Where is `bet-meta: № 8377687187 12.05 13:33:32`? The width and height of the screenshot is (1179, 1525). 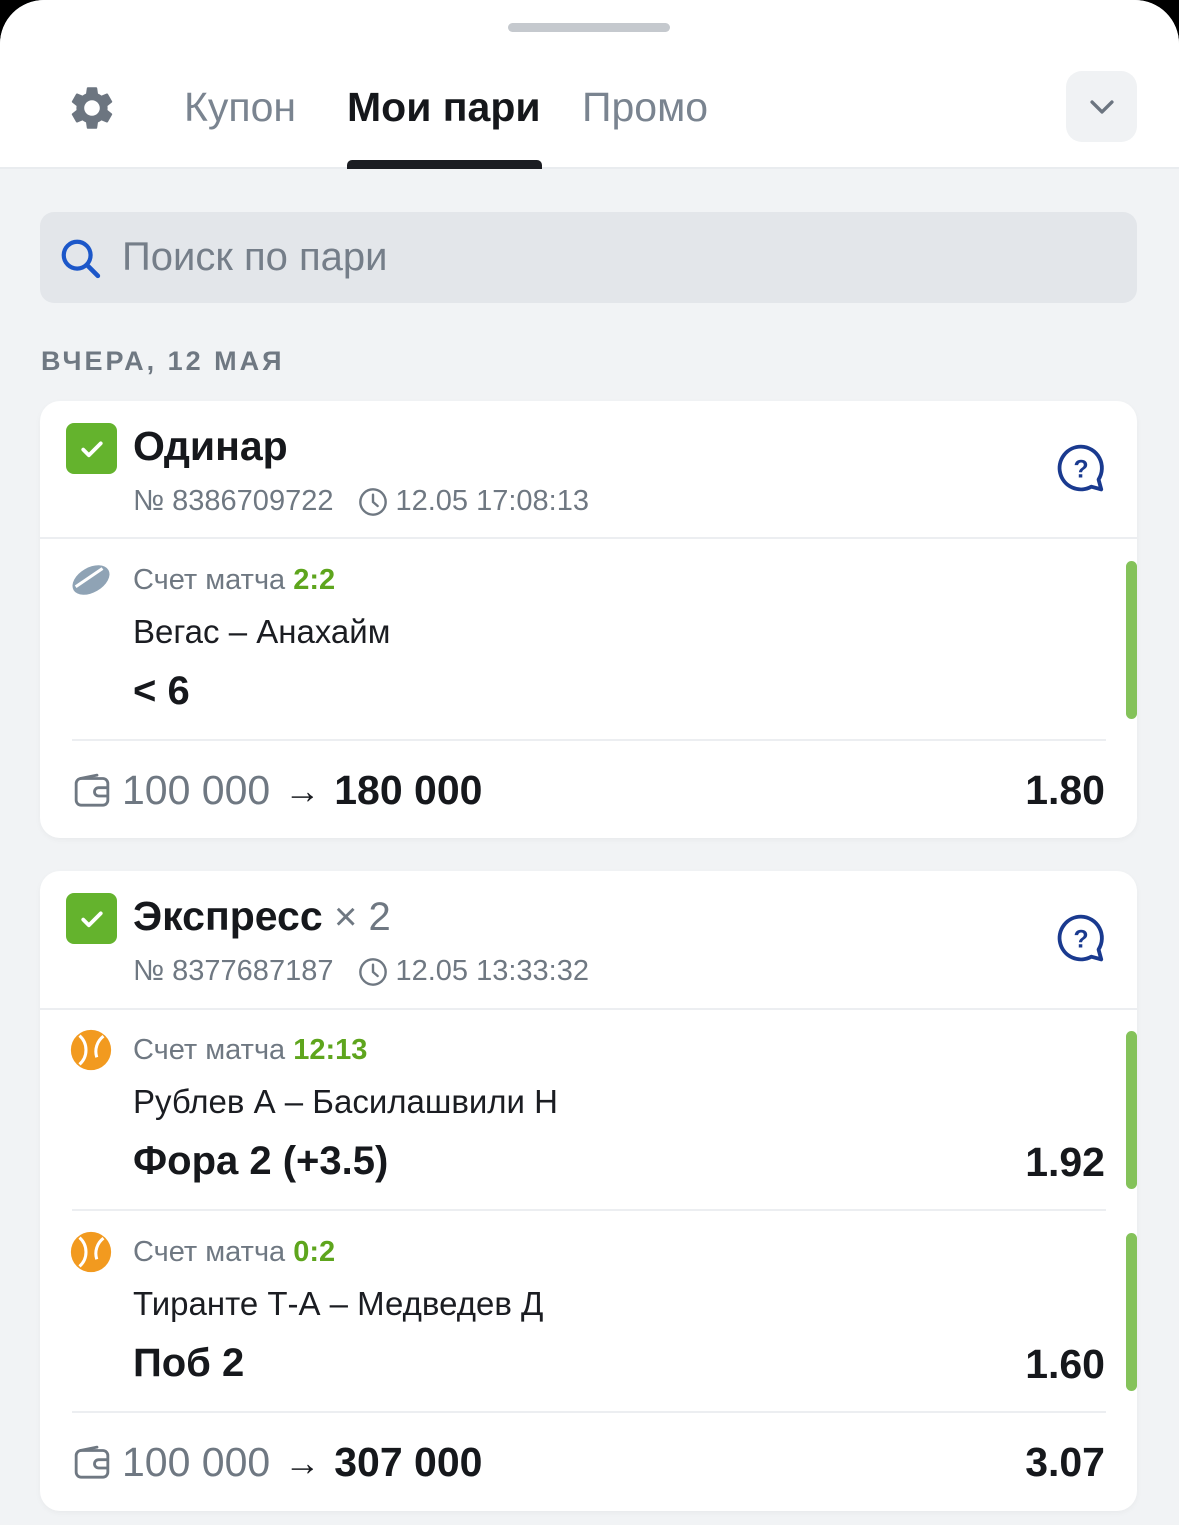
bet-meta: № 8377687187 12.05 13:33:32 is located at coordinates (361, 971).